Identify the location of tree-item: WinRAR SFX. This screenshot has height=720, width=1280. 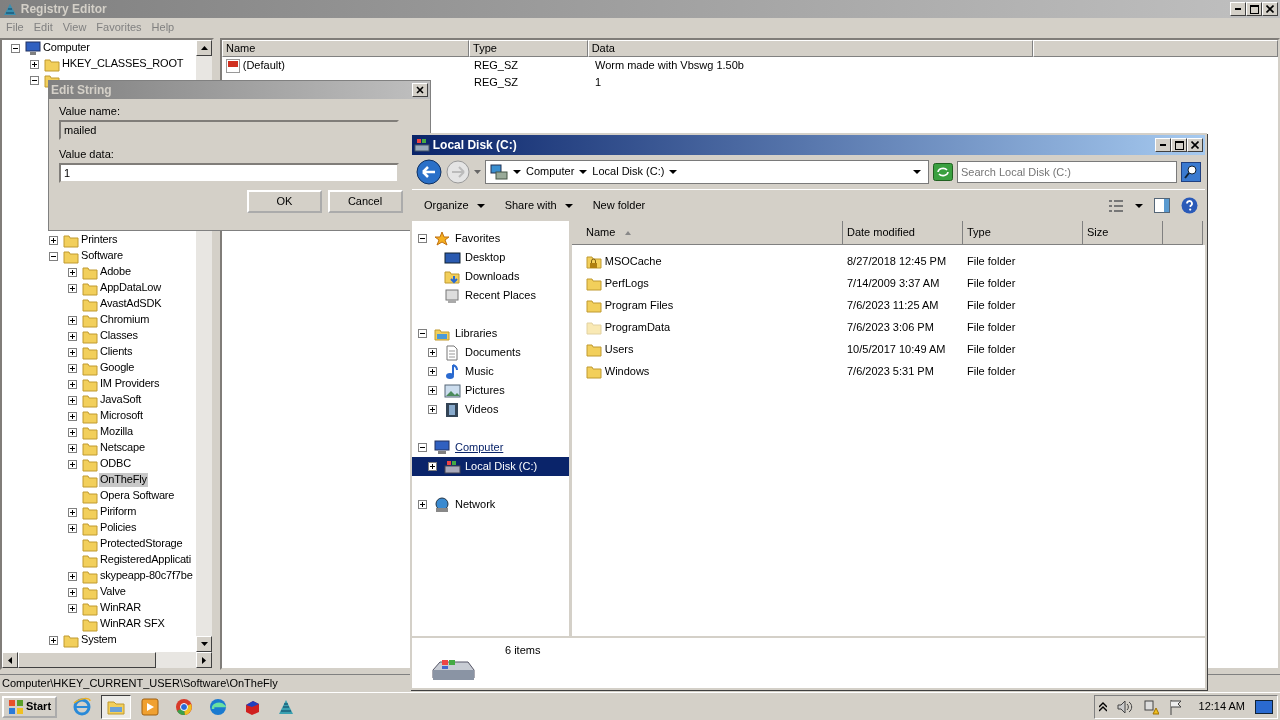
(132, 624).